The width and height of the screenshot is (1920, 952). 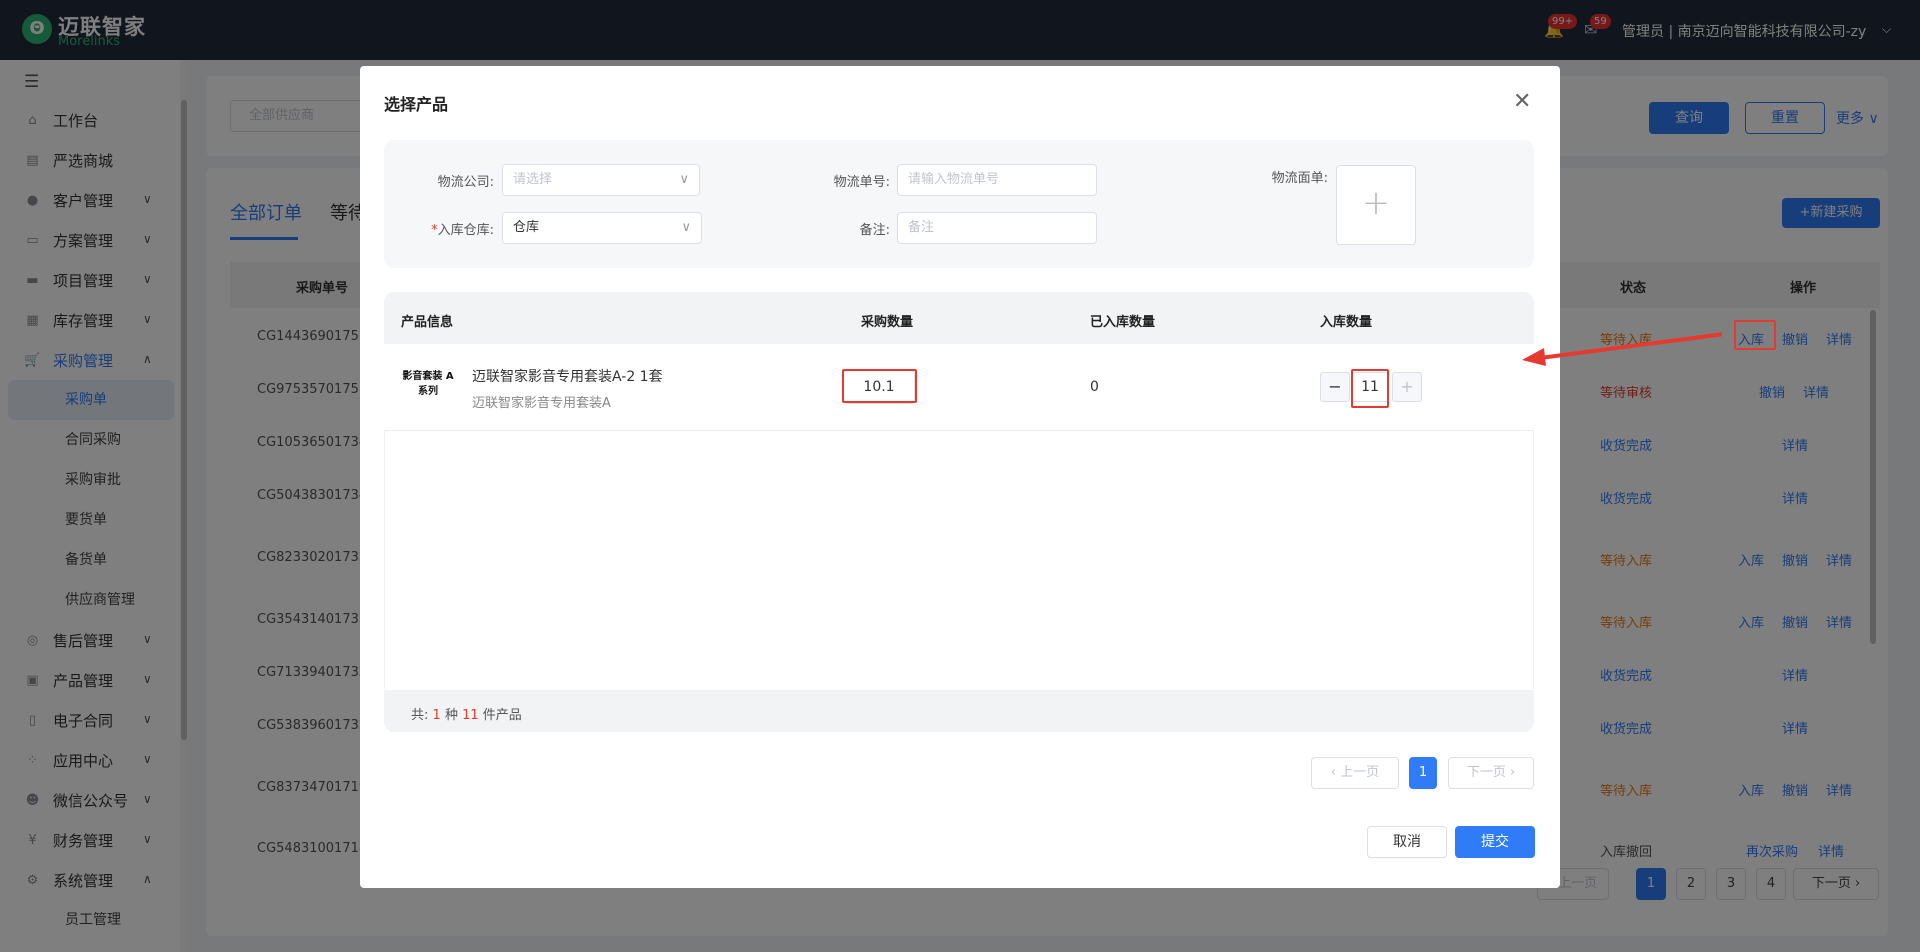 What do you see at coordinates (462, 230) in the screenshot?
I see `warehouse-label: *入库仓库:` at bounding box center [462, 230].